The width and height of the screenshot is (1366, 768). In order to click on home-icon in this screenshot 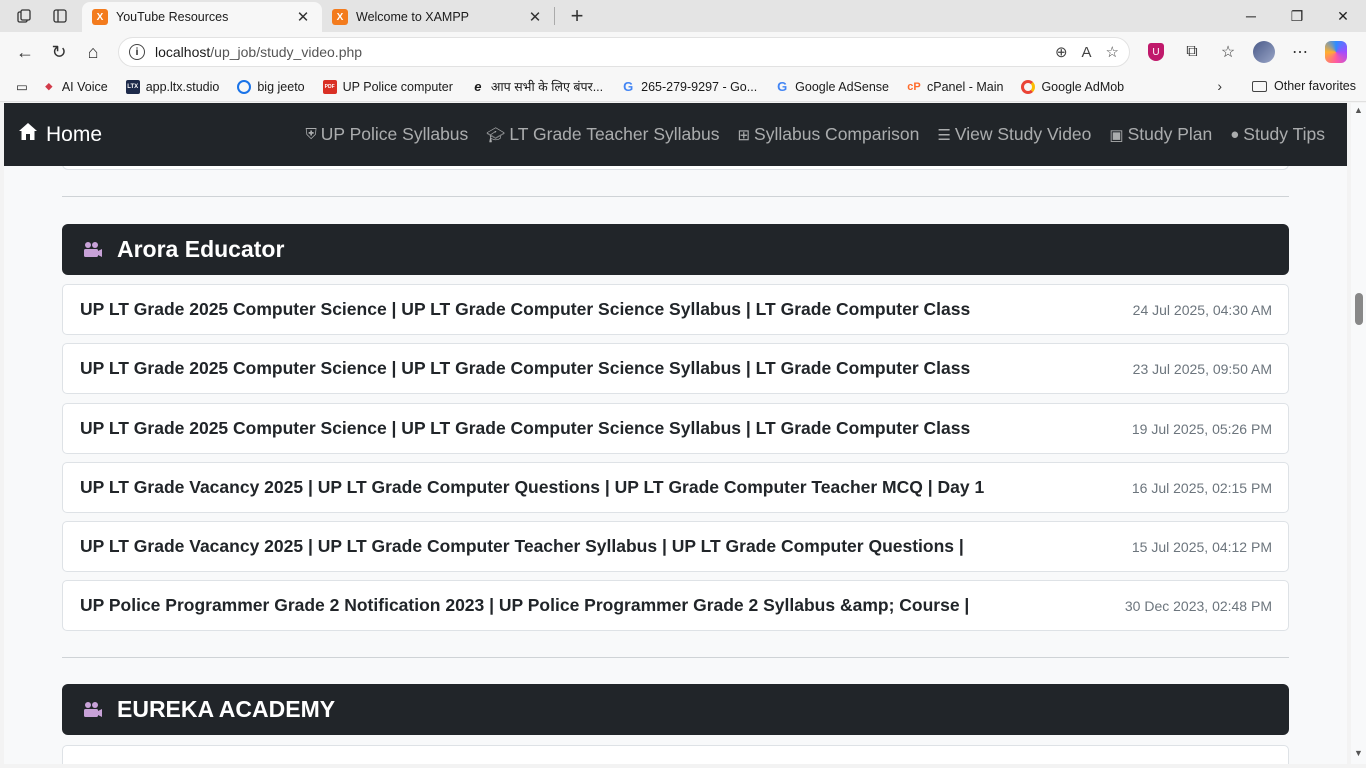, I will do `click(28, 134)`.